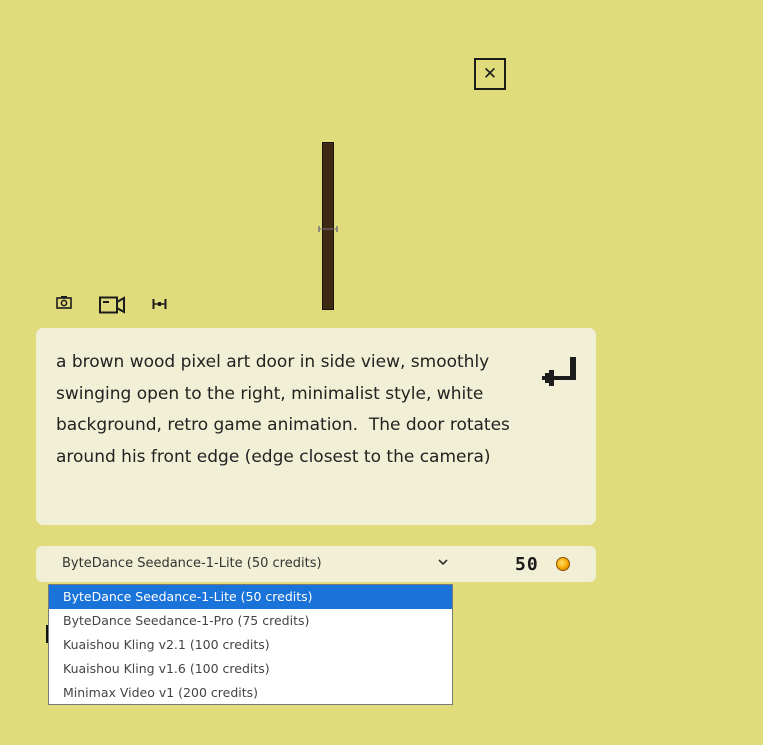 This screenshot has height=745, width=763. I want to click on close-button: ✕, so click(490, 74).